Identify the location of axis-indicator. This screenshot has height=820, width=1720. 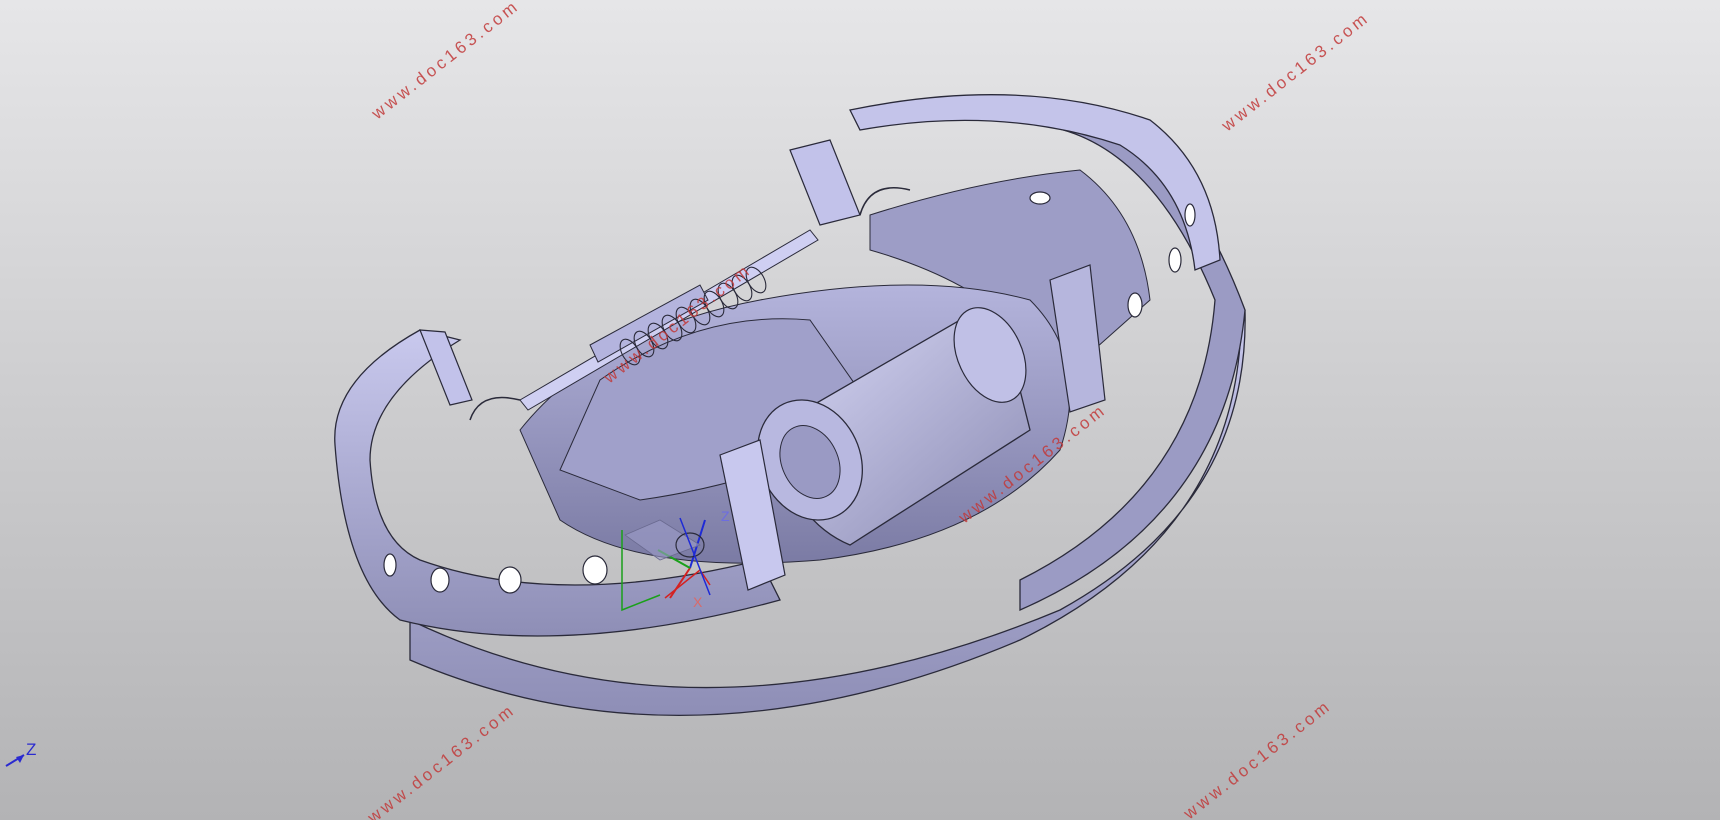
(15, 760).